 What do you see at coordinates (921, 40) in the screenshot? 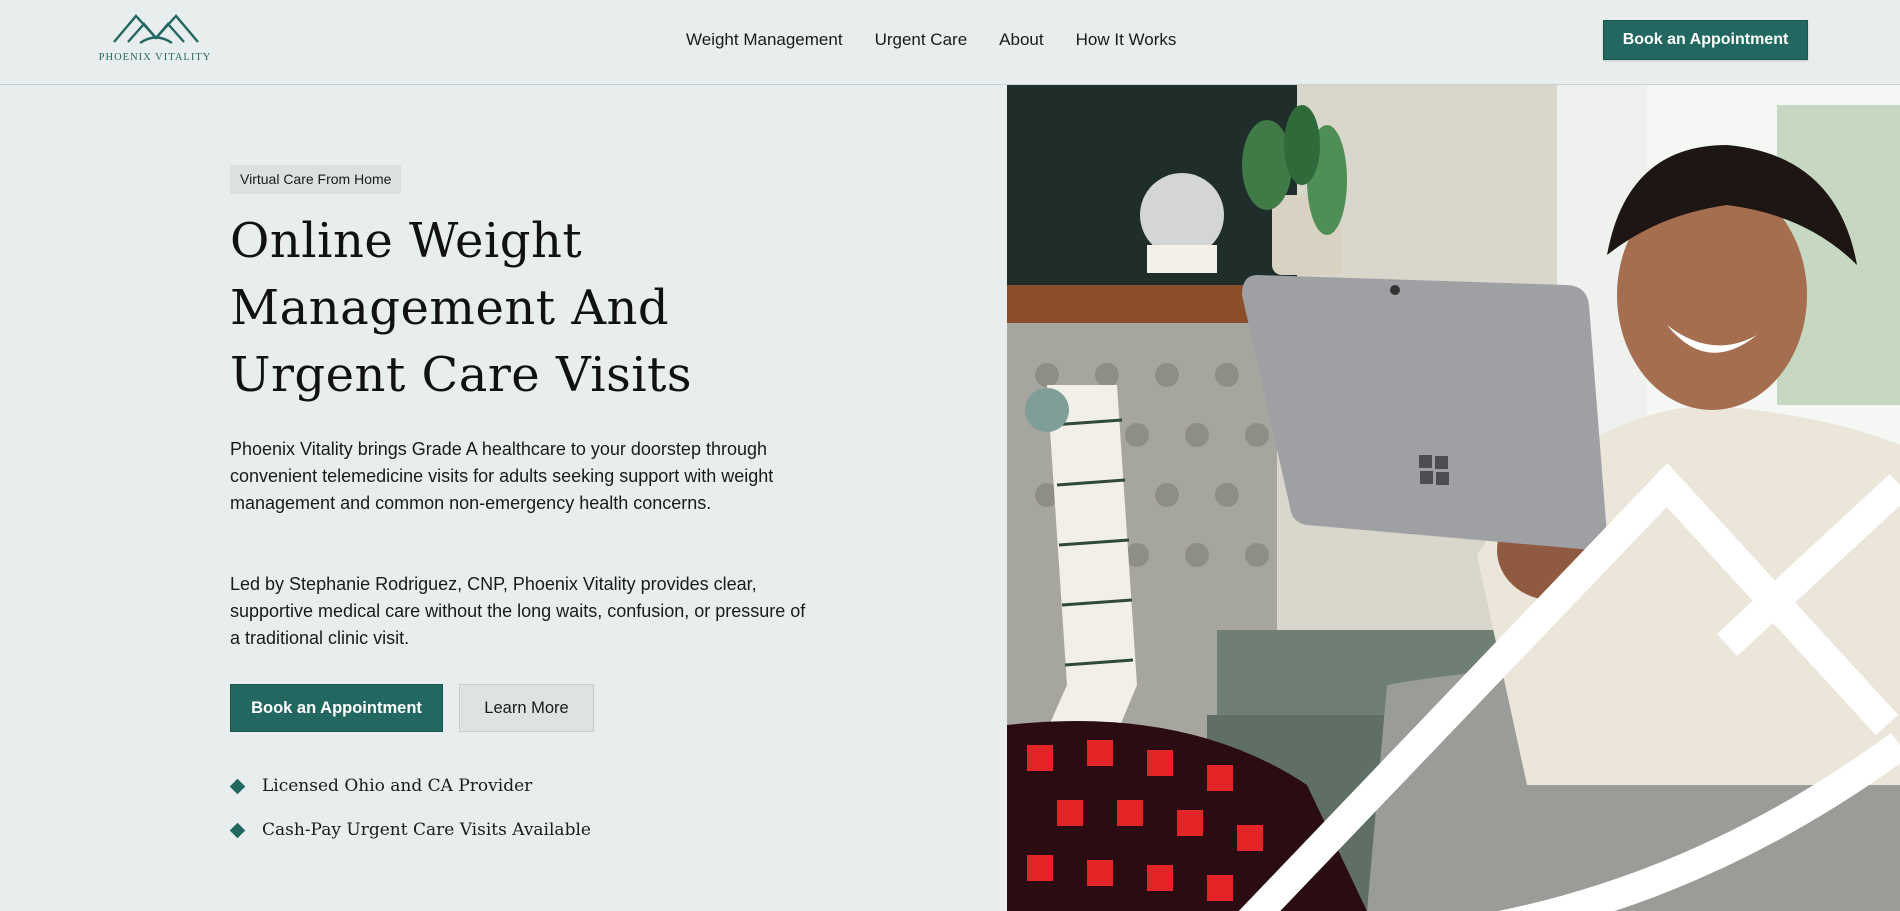
I see `nav-urgent-care: Urgent Care` at bounding box center [921, 40].